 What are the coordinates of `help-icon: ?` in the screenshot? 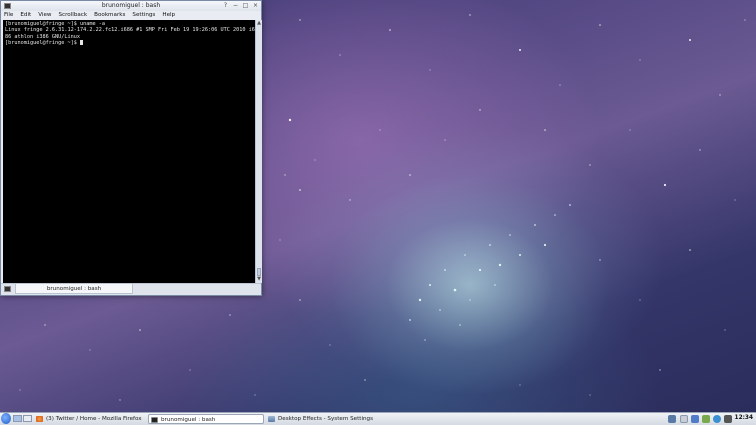 It's located at (225, 5).